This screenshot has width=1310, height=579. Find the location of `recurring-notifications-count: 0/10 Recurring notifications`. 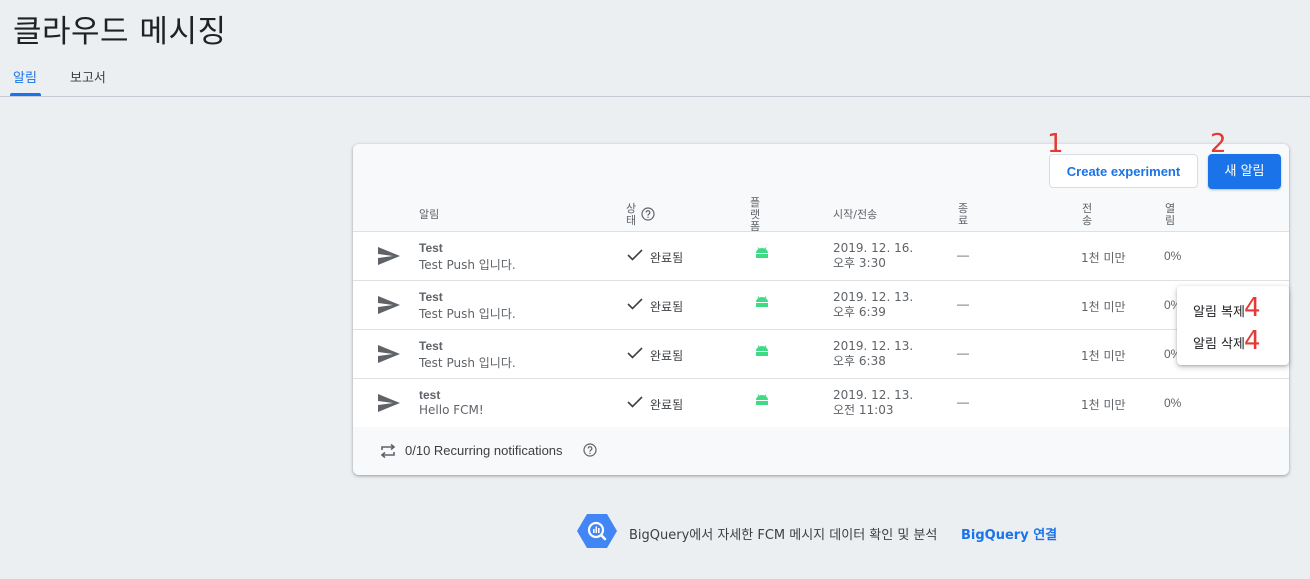

recurring-notifications-count: 0/10 Recurring notifications is located at coordinates (484, 450).